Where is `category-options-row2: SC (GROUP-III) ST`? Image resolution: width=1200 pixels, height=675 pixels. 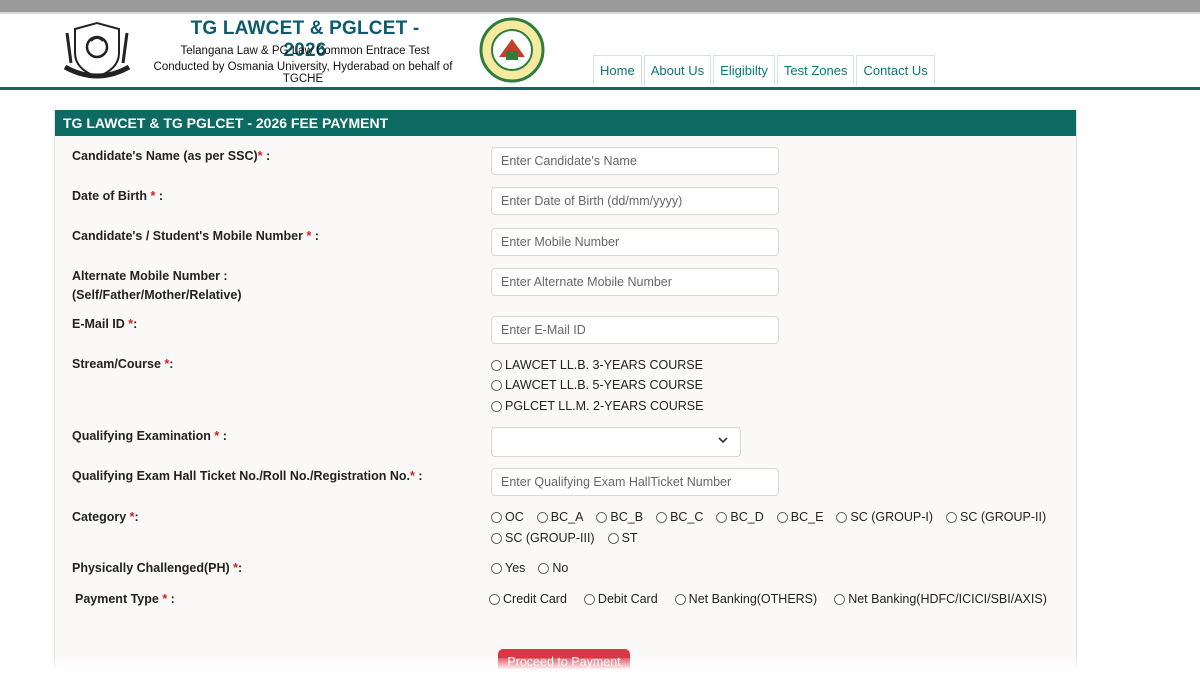
category-options-row2: SC (GROUP-III) ST is located at coordinates (571, 538).